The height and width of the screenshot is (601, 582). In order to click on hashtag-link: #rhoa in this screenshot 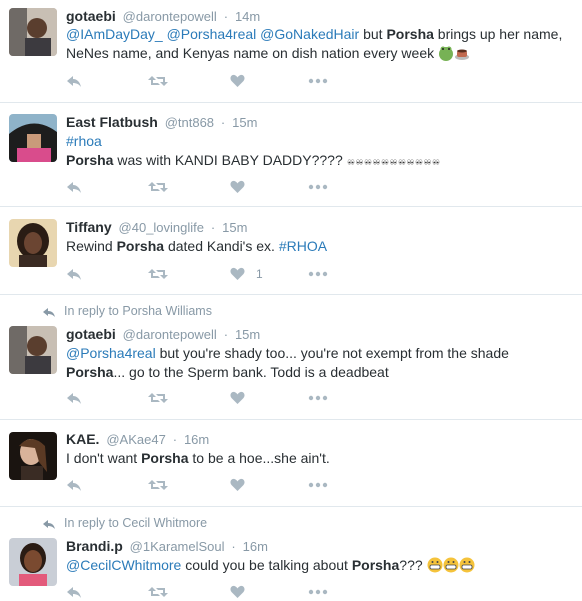, I will do `click(84, 141)`.